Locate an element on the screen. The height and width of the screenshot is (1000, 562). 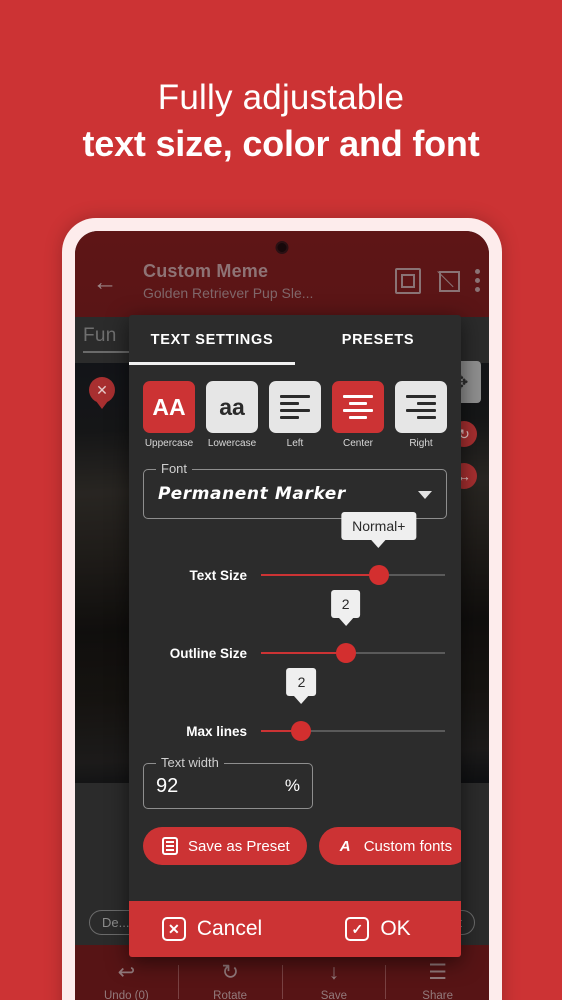
font-field-label: Font is located at coordinates (174, 468).